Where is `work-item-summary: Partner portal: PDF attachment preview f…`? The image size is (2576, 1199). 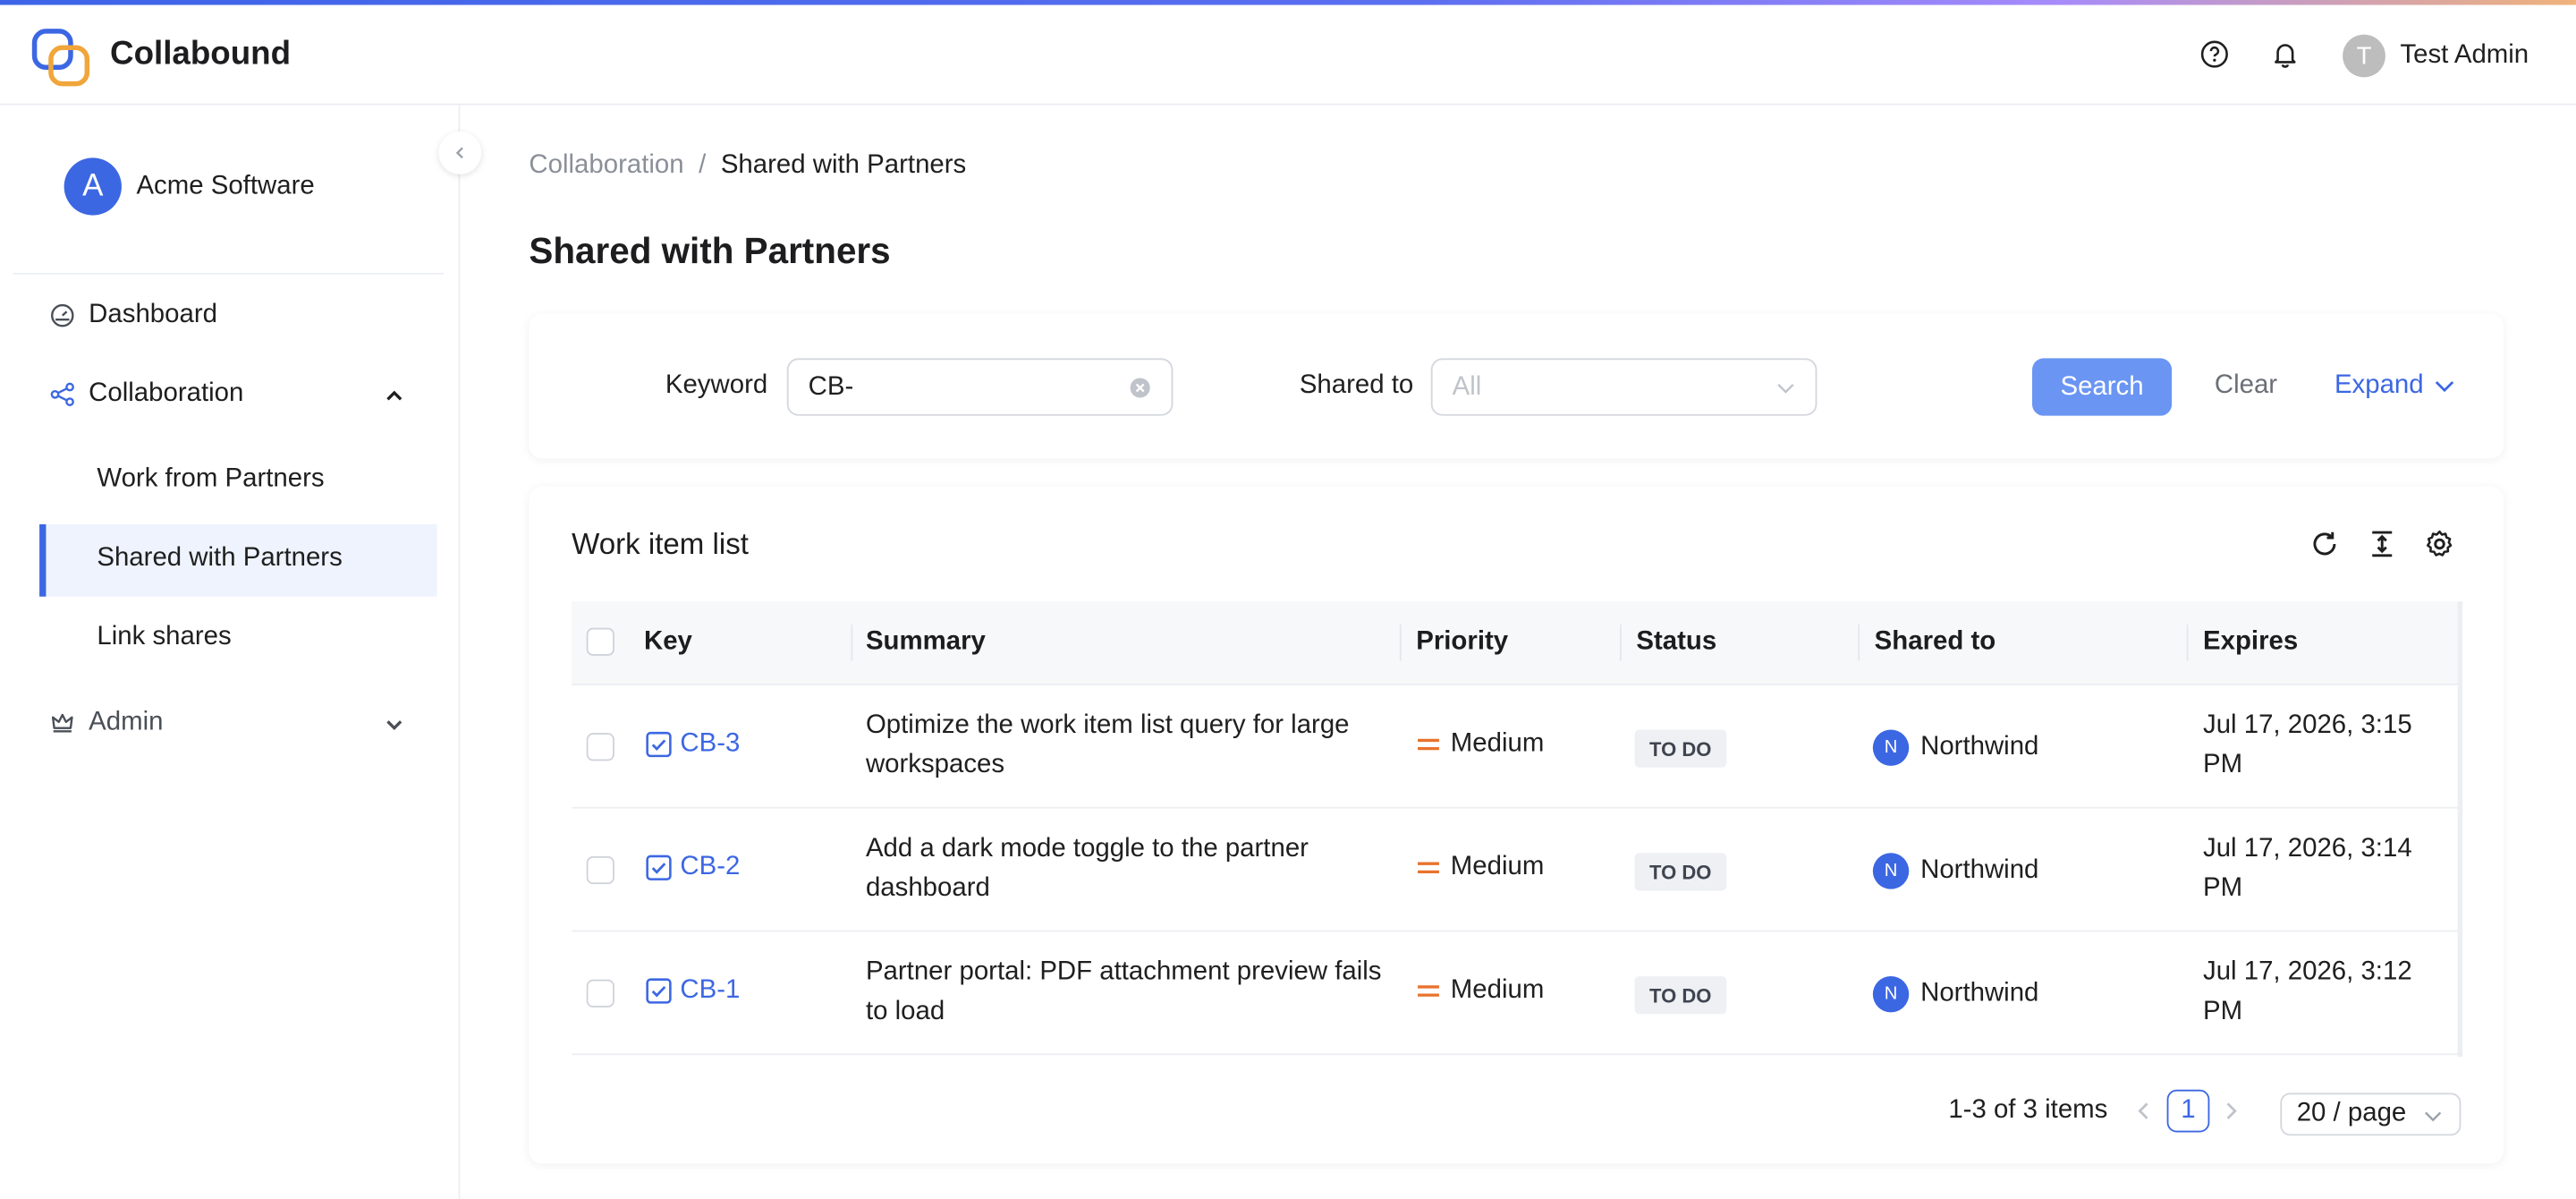
work-item-summary: Partner portal: PDF attachment preview f… is located at coordinates (1123, 991).